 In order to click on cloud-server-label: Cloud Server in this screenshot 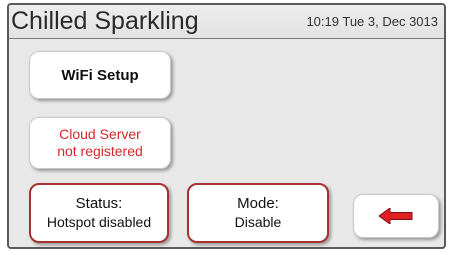, I will do `click(100, 134)`.